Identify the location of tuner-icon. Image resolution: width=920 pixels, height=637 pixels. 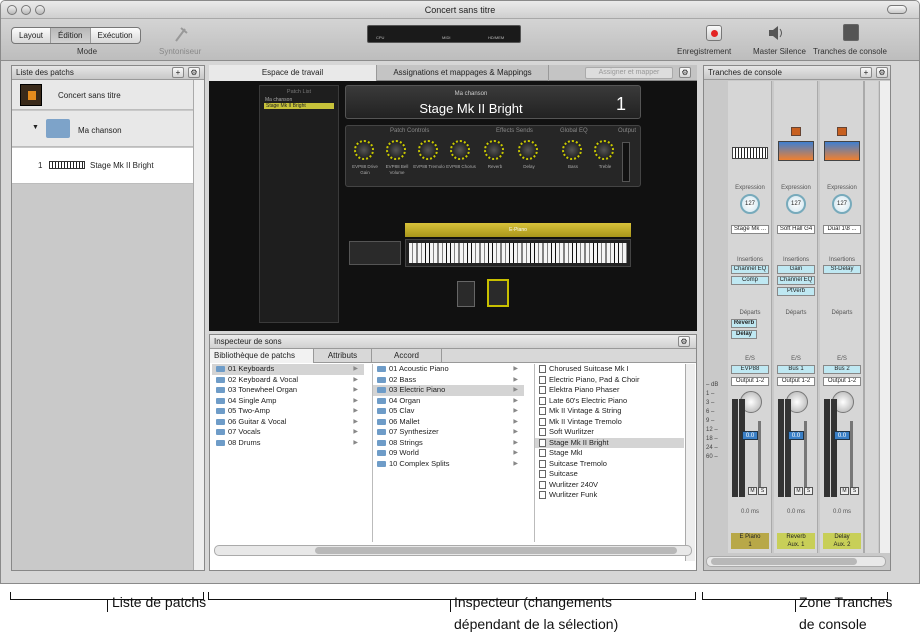
(181, 34).